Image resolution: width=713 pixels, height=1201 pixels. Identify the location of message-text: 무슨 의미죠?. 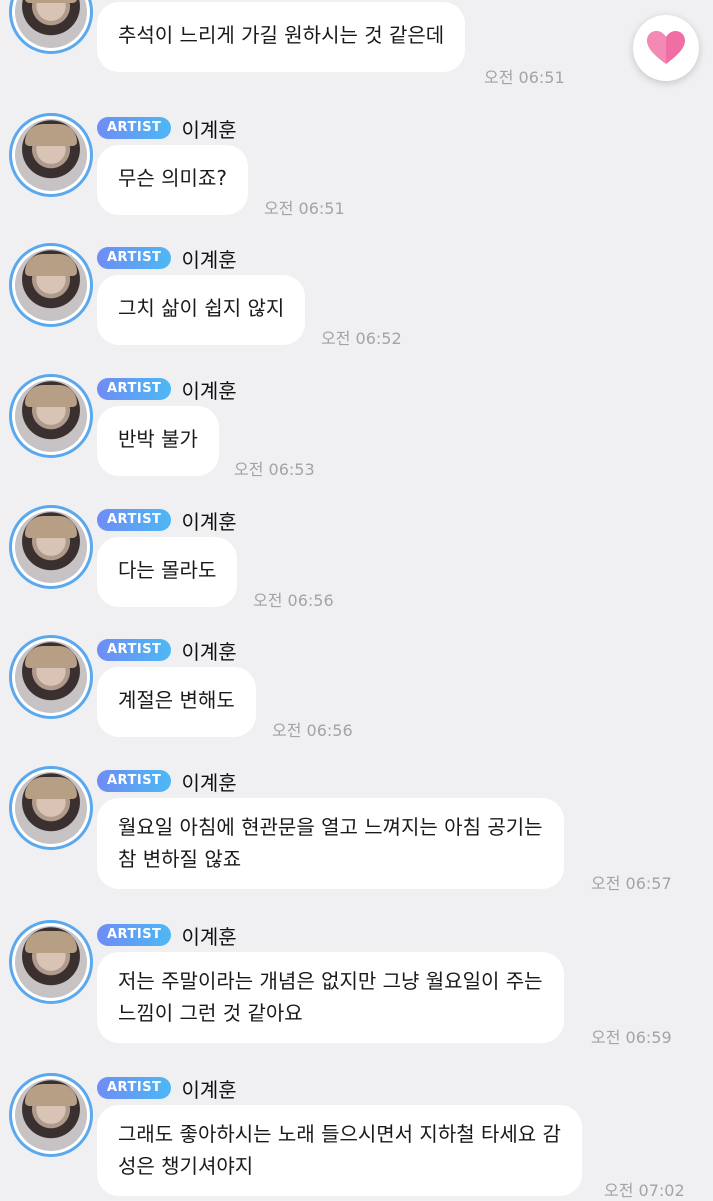
(172, 178).